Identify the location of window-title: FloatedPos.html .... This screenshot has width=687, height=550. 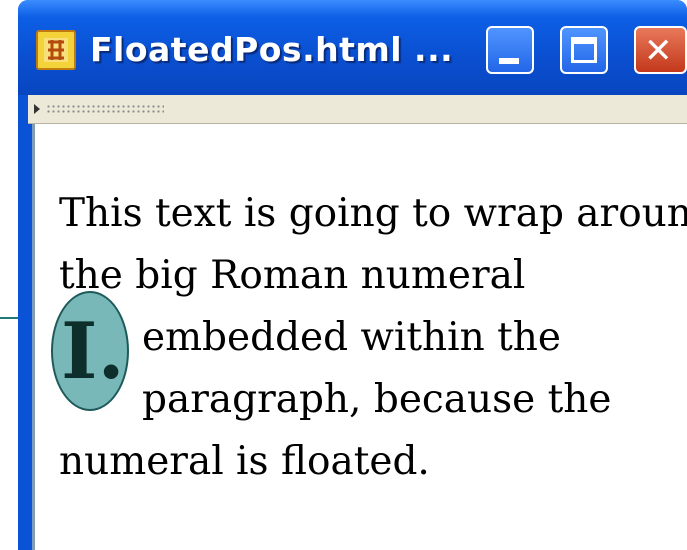
(272, 49).